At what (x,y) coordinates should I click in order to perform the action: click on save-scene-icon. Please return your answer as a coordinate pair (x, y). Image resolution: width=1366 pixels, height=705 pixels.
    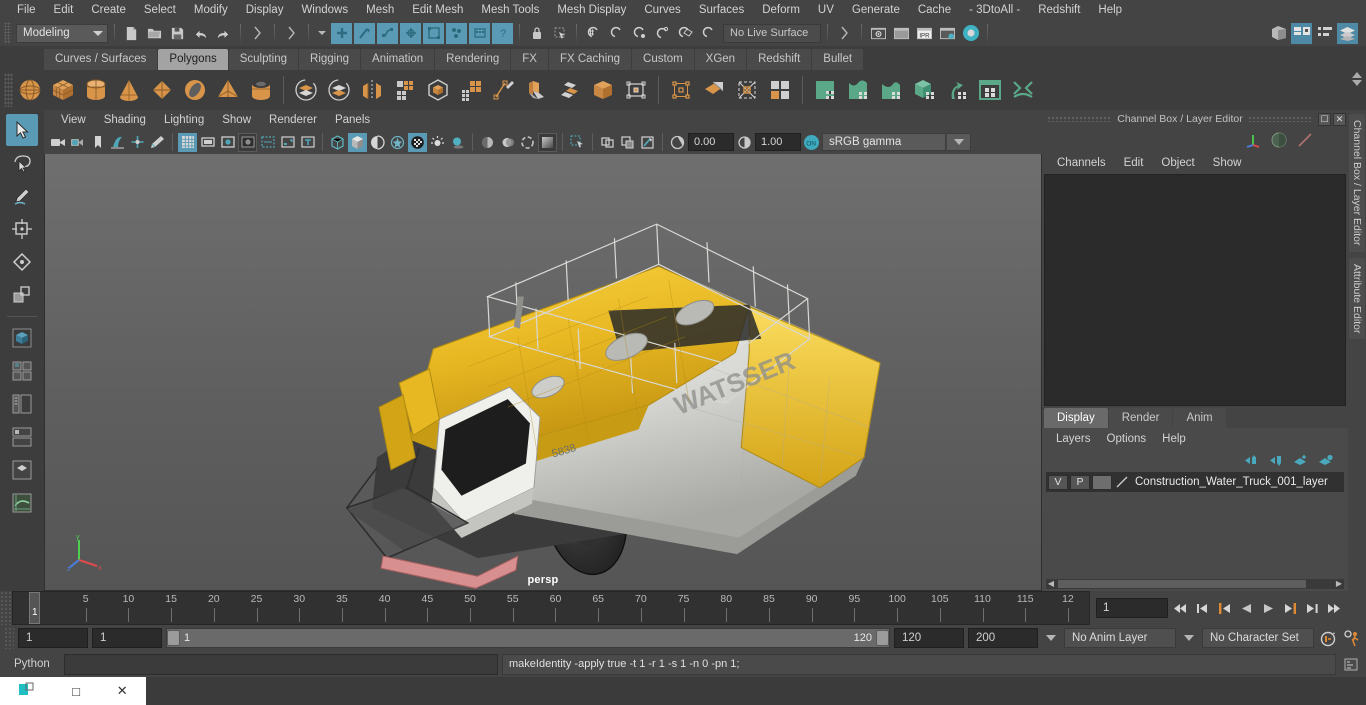
    Looking at the image, I should click on (177, 33).